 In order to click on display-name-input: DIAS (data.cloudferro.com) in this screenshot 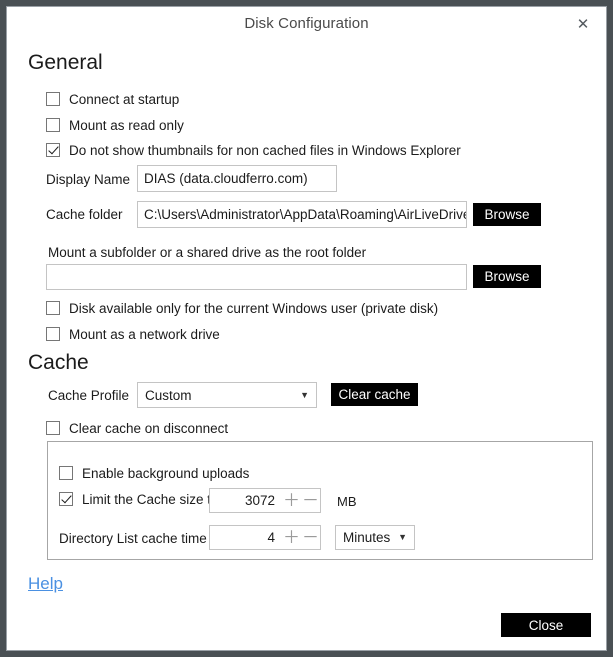, I will do `click(237, 178)`.